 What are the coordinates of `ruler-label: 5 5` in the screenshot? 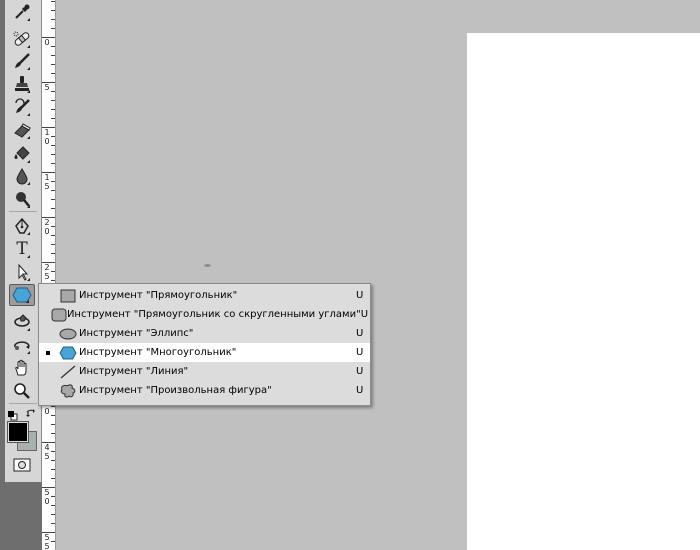 It's located at (47, 541).